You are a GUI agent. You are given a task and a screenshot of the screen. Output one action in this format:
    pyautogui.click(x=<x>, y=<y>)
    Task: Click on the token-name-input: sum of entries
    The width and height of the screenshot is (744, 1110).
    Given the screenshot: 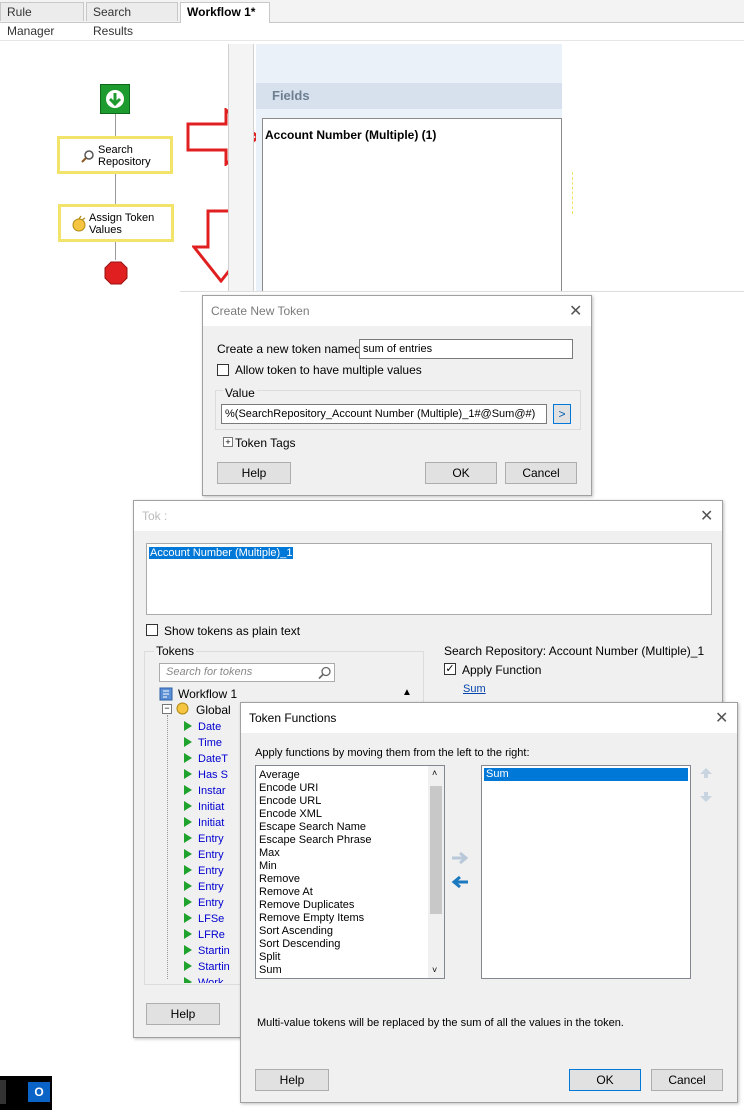 What is the action you would take?
    pyautogui.click(x=466, y=349)
    